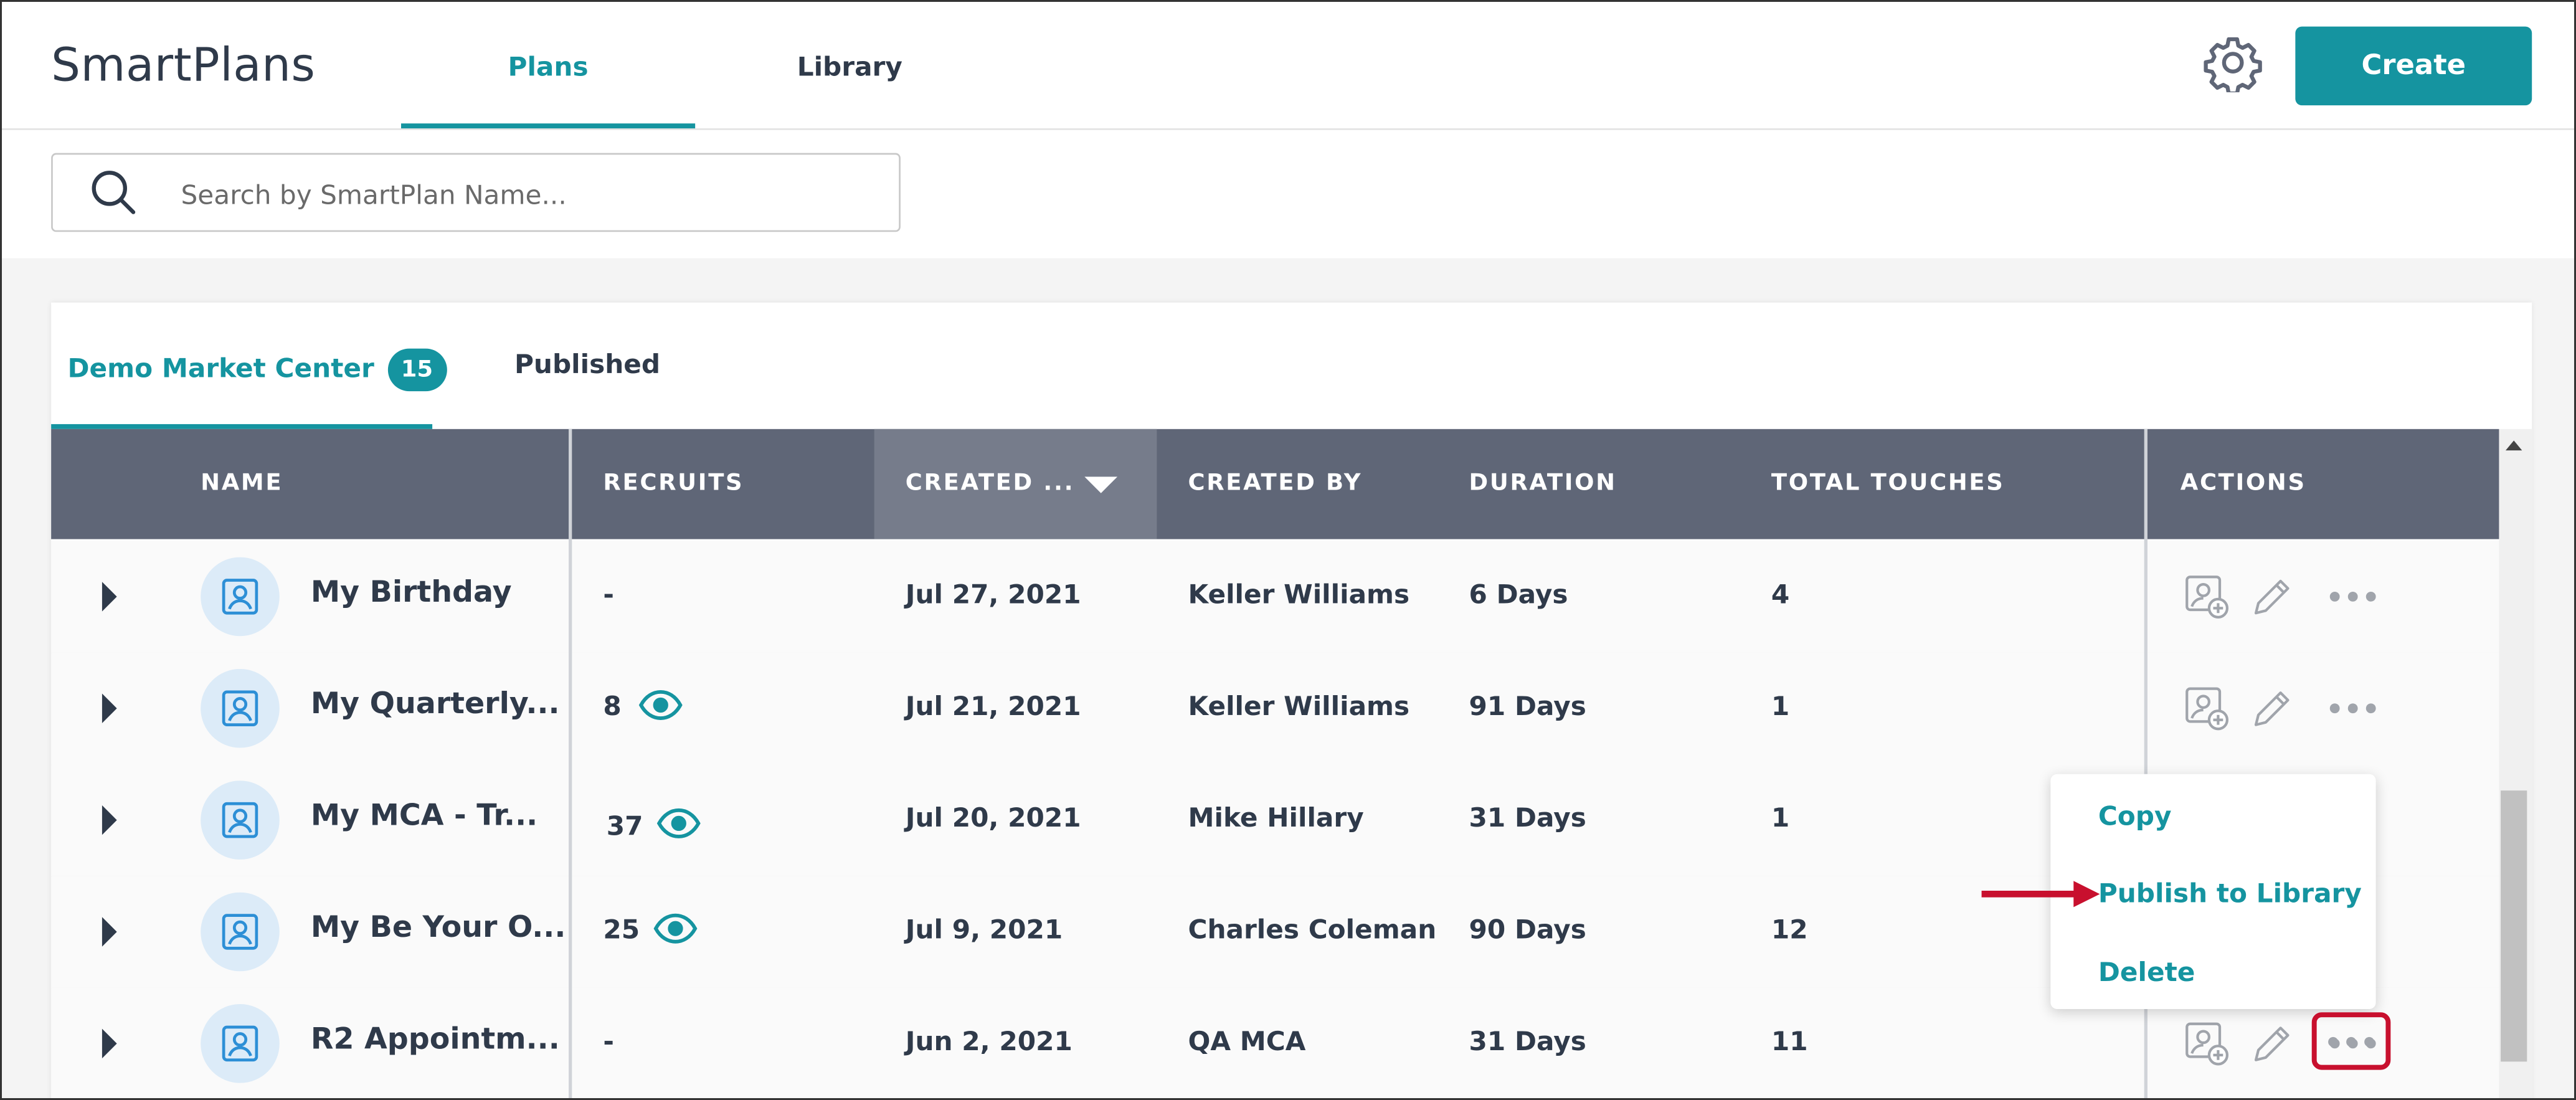  I want to click on touches-value: 11, so click(1789, 1041).